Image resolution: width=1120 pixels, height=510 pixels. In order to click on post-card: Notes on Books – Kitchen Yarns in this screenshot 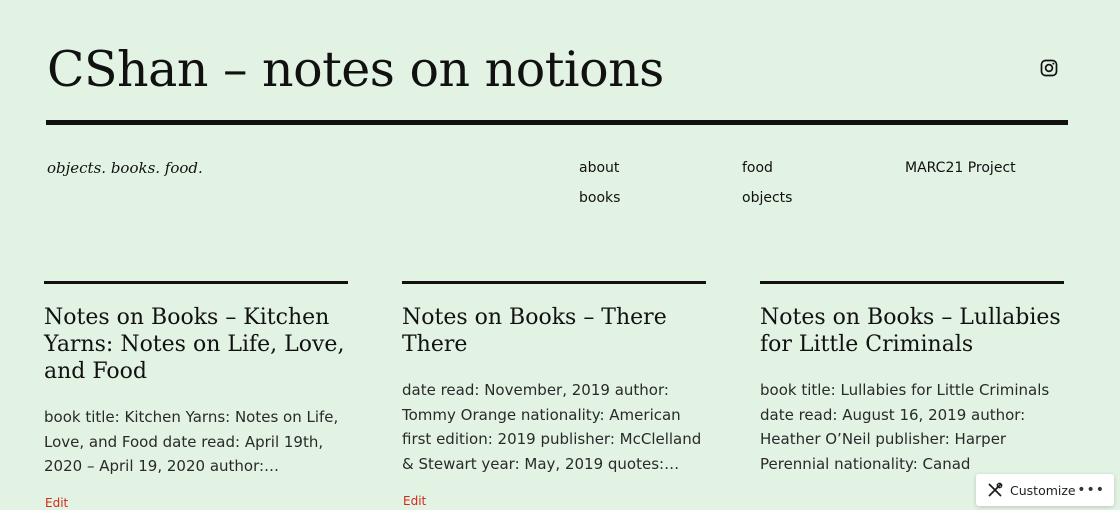, I will do `click(196, 380)`.